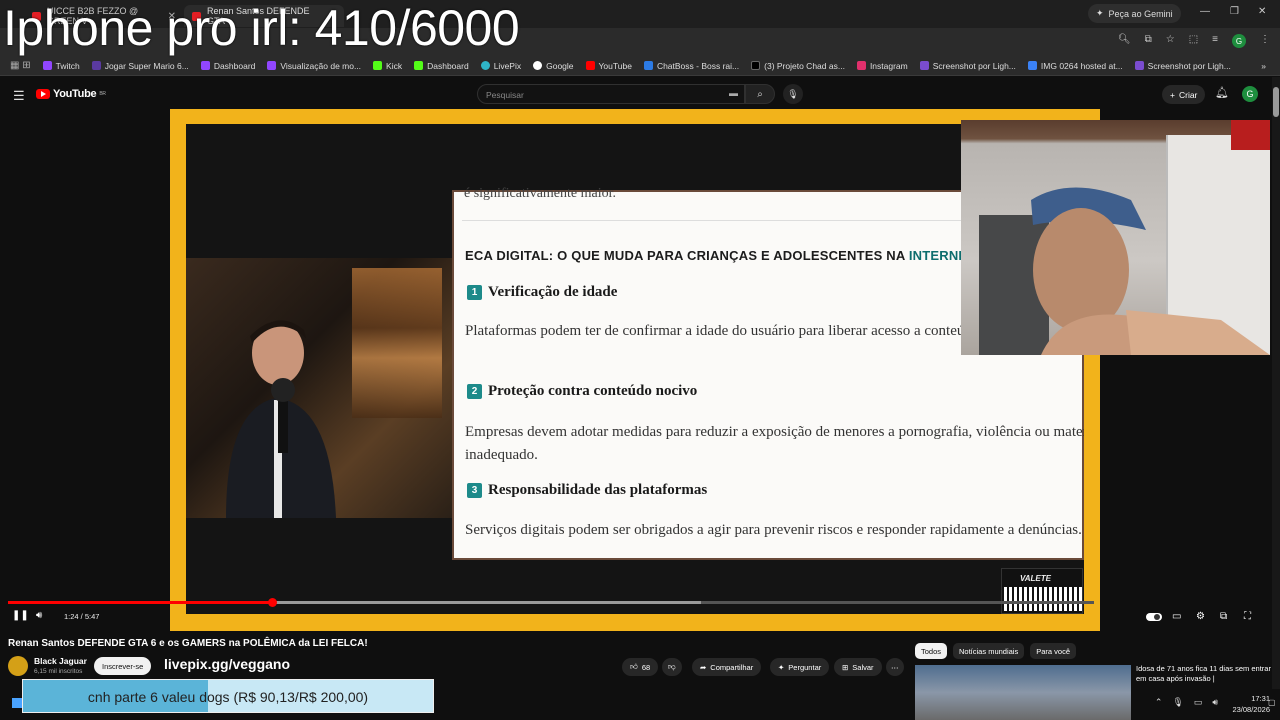  Describe the element at coordinates (640, 667) in the screenshot. I see `like-button: 👍︎ 68` at that location.